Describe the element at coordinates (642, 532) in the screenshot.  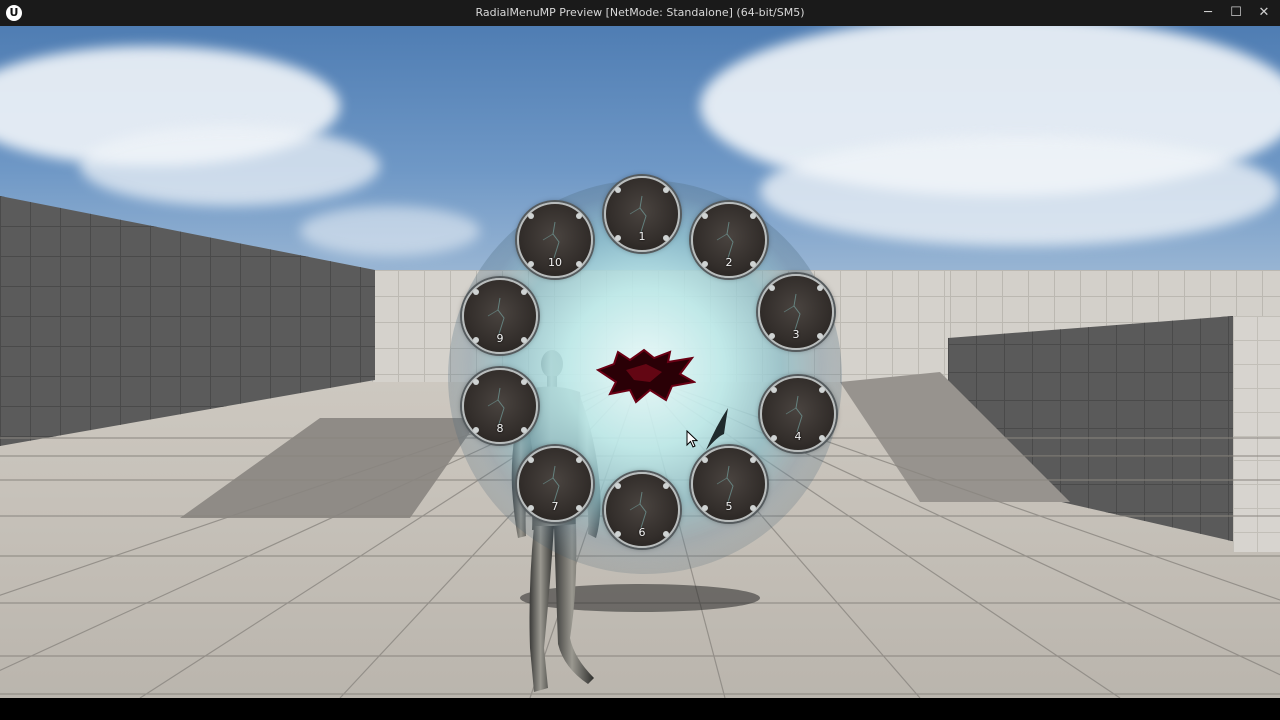
I see `radial-slot-label: 6` at that location.